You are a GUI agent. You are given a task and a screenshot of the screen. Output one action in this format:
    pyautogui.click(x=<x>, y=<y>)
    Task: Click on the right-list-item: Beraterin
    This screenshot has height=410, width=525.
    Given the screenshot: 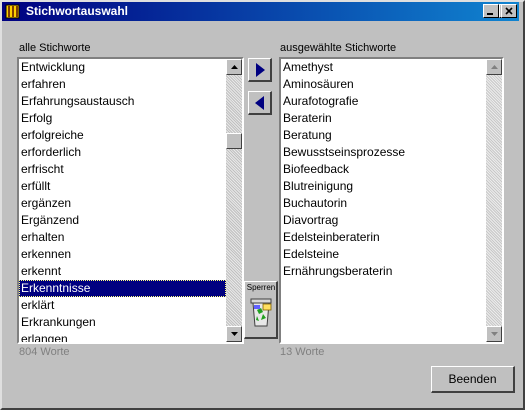 What is the action you would take?
    pyautogui.click(x=383, y=118)
    